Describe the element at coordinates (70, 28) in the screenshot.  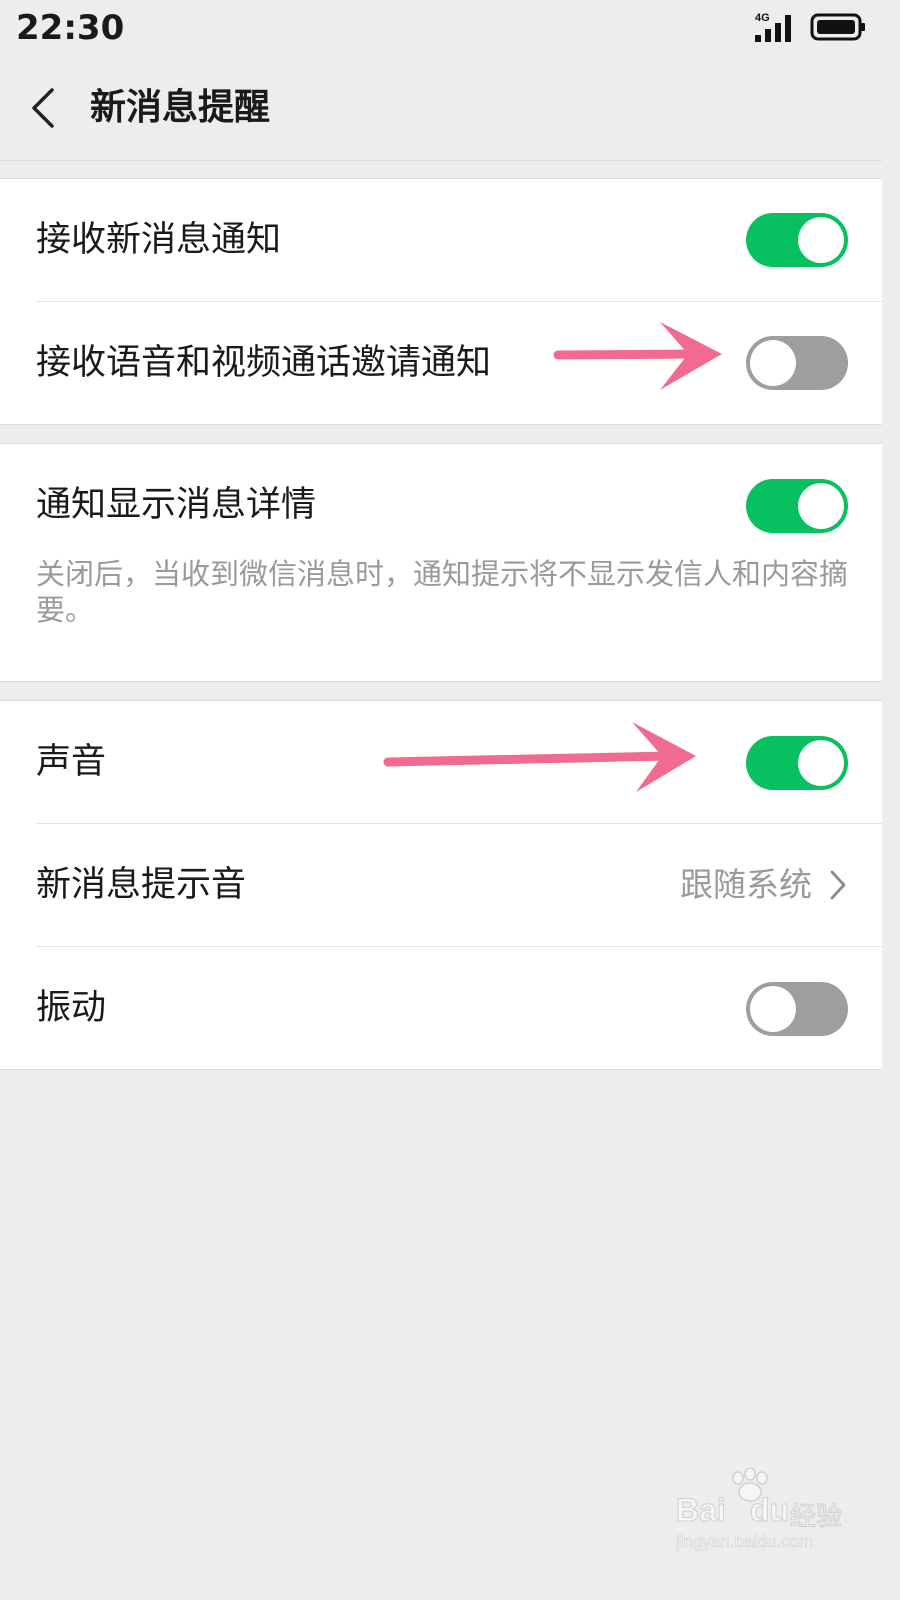
I see `status-time: 22:30` at that location.